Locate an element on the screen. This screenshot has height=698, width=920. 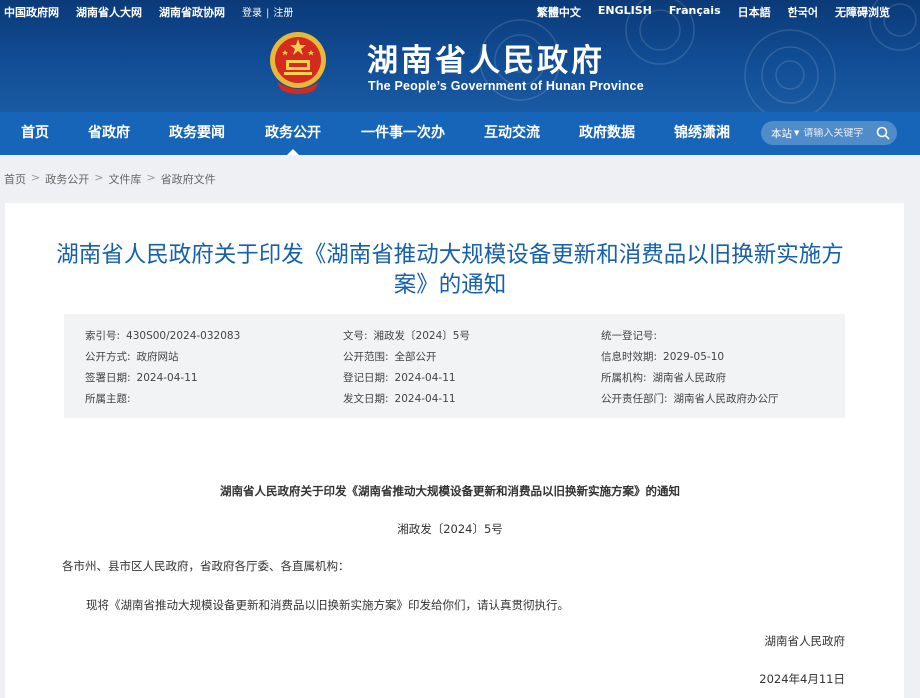
breadcrumb-home: 首页 is located at coordinates (15, 179).